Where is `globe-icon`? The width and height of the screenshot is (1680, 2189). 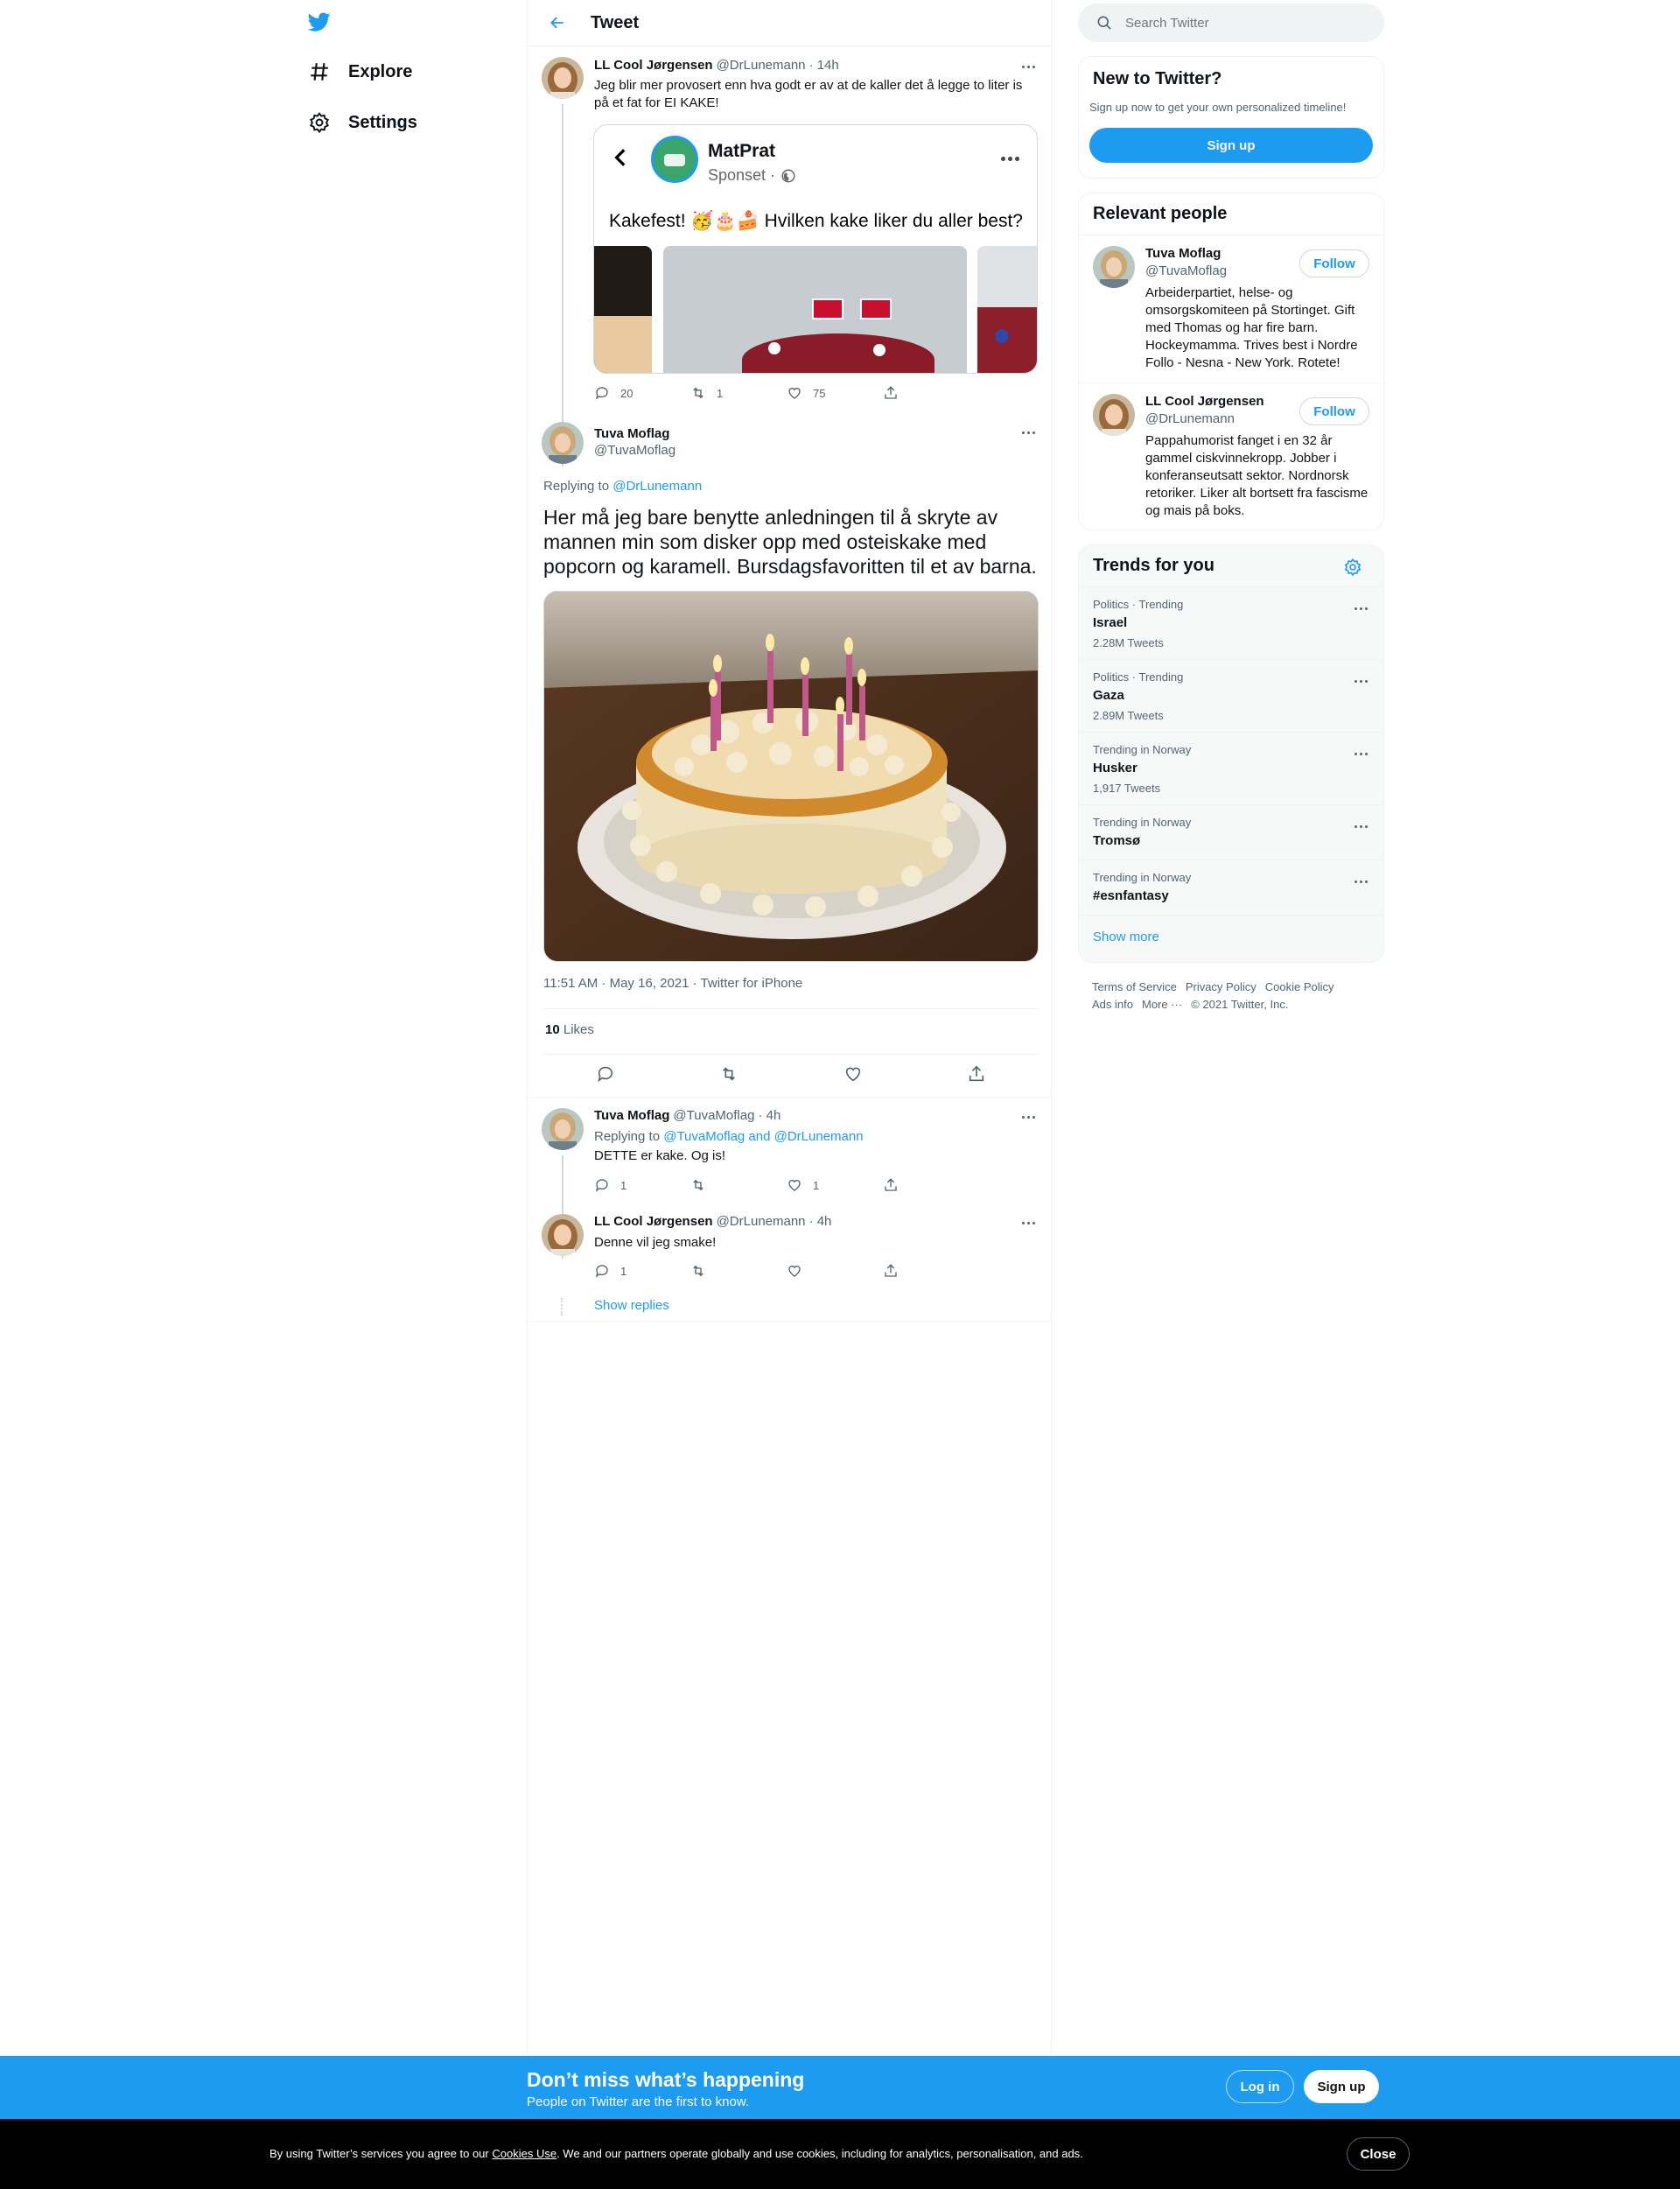
globe-icon is located at coordinates (788, 176).